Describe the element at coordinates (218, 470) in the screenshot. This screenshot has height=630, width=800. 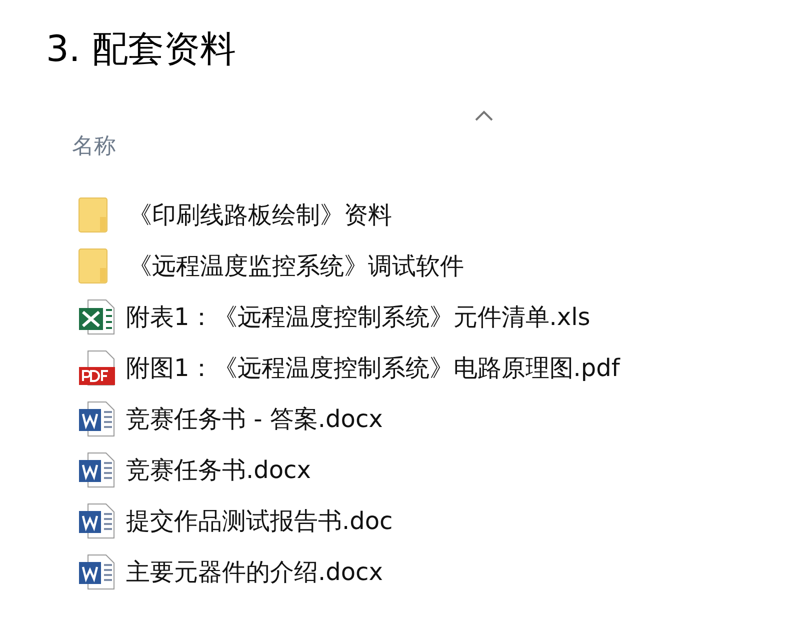
I see `file-name: 竞赛任务书.docx` at that location.